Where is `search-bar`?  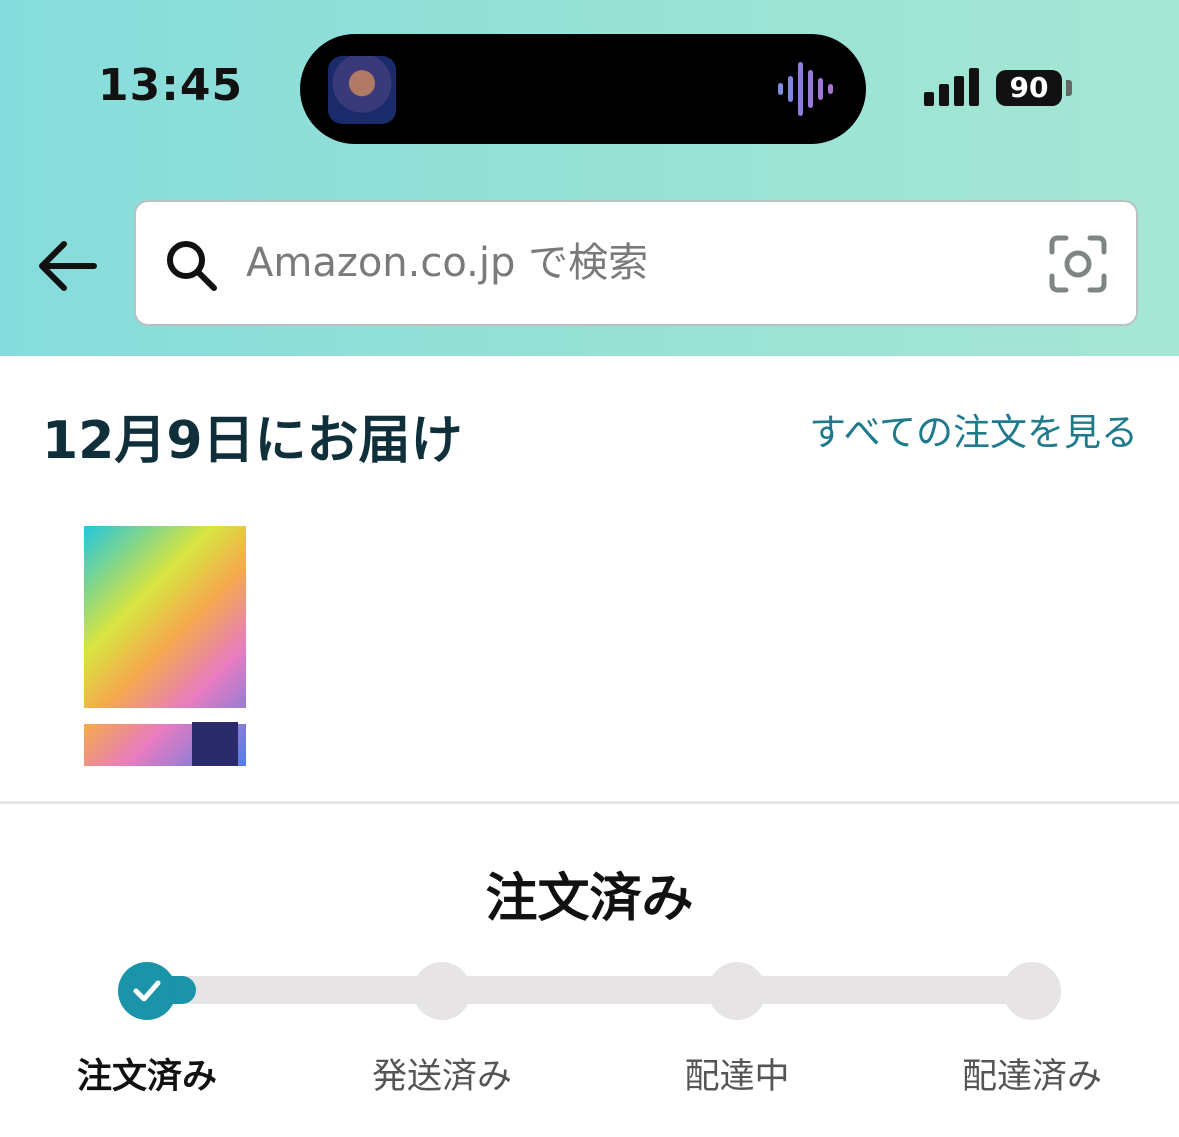
search-bar is located at coordinates (636, 263).